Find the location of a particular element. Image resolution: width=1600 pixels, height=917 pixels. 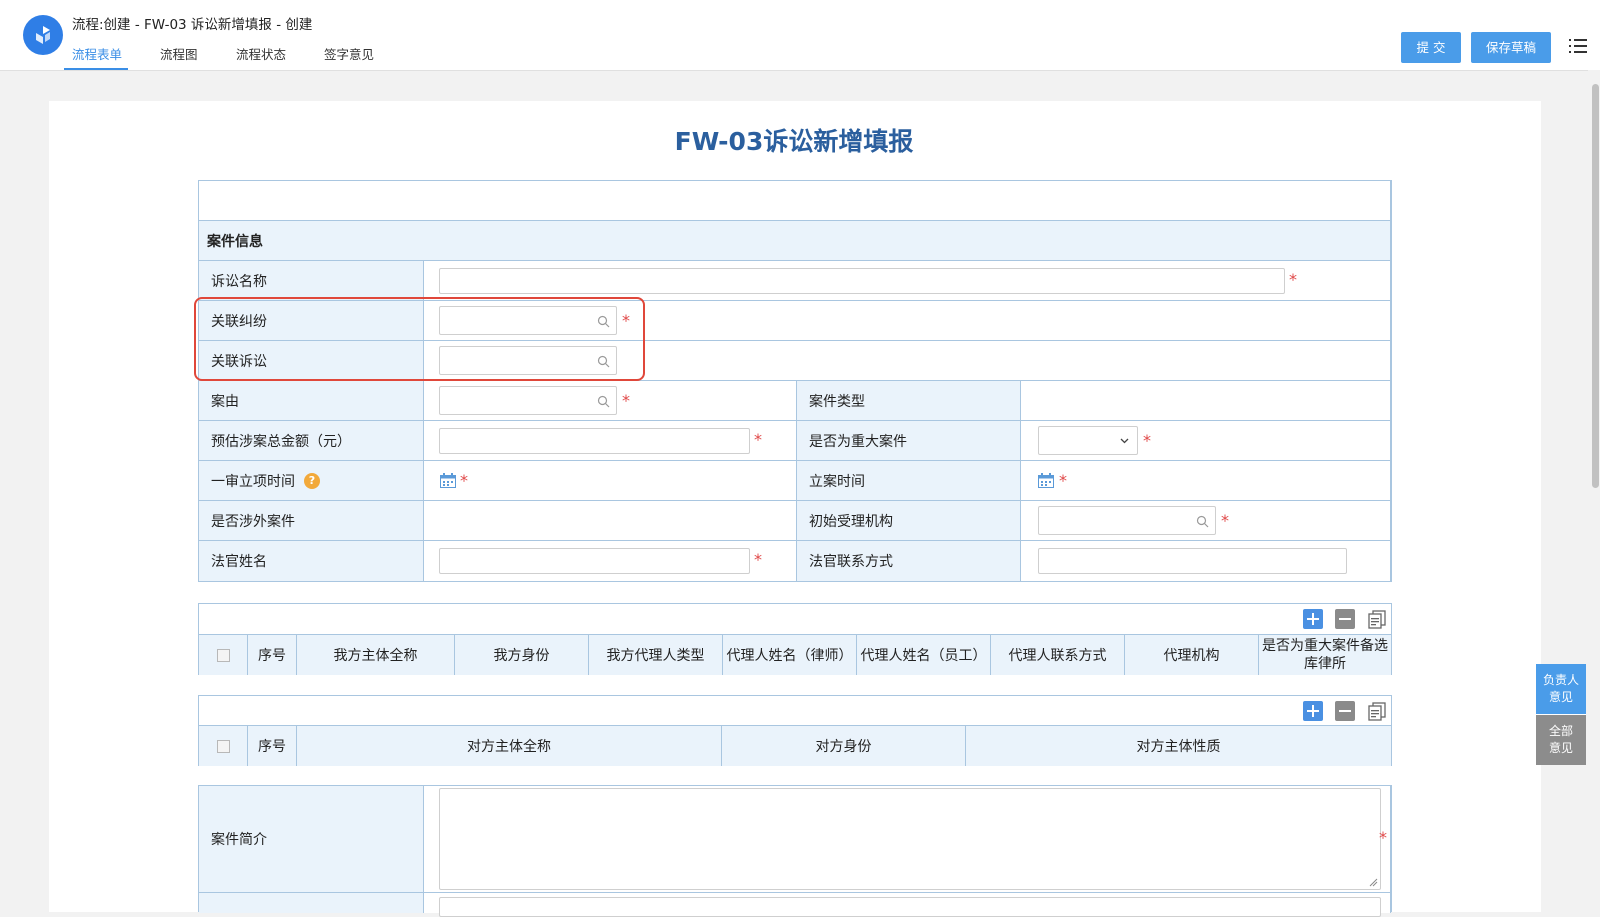

is-foreign-case-label: 是否涉外案件 is located at coordinates (311, 521).